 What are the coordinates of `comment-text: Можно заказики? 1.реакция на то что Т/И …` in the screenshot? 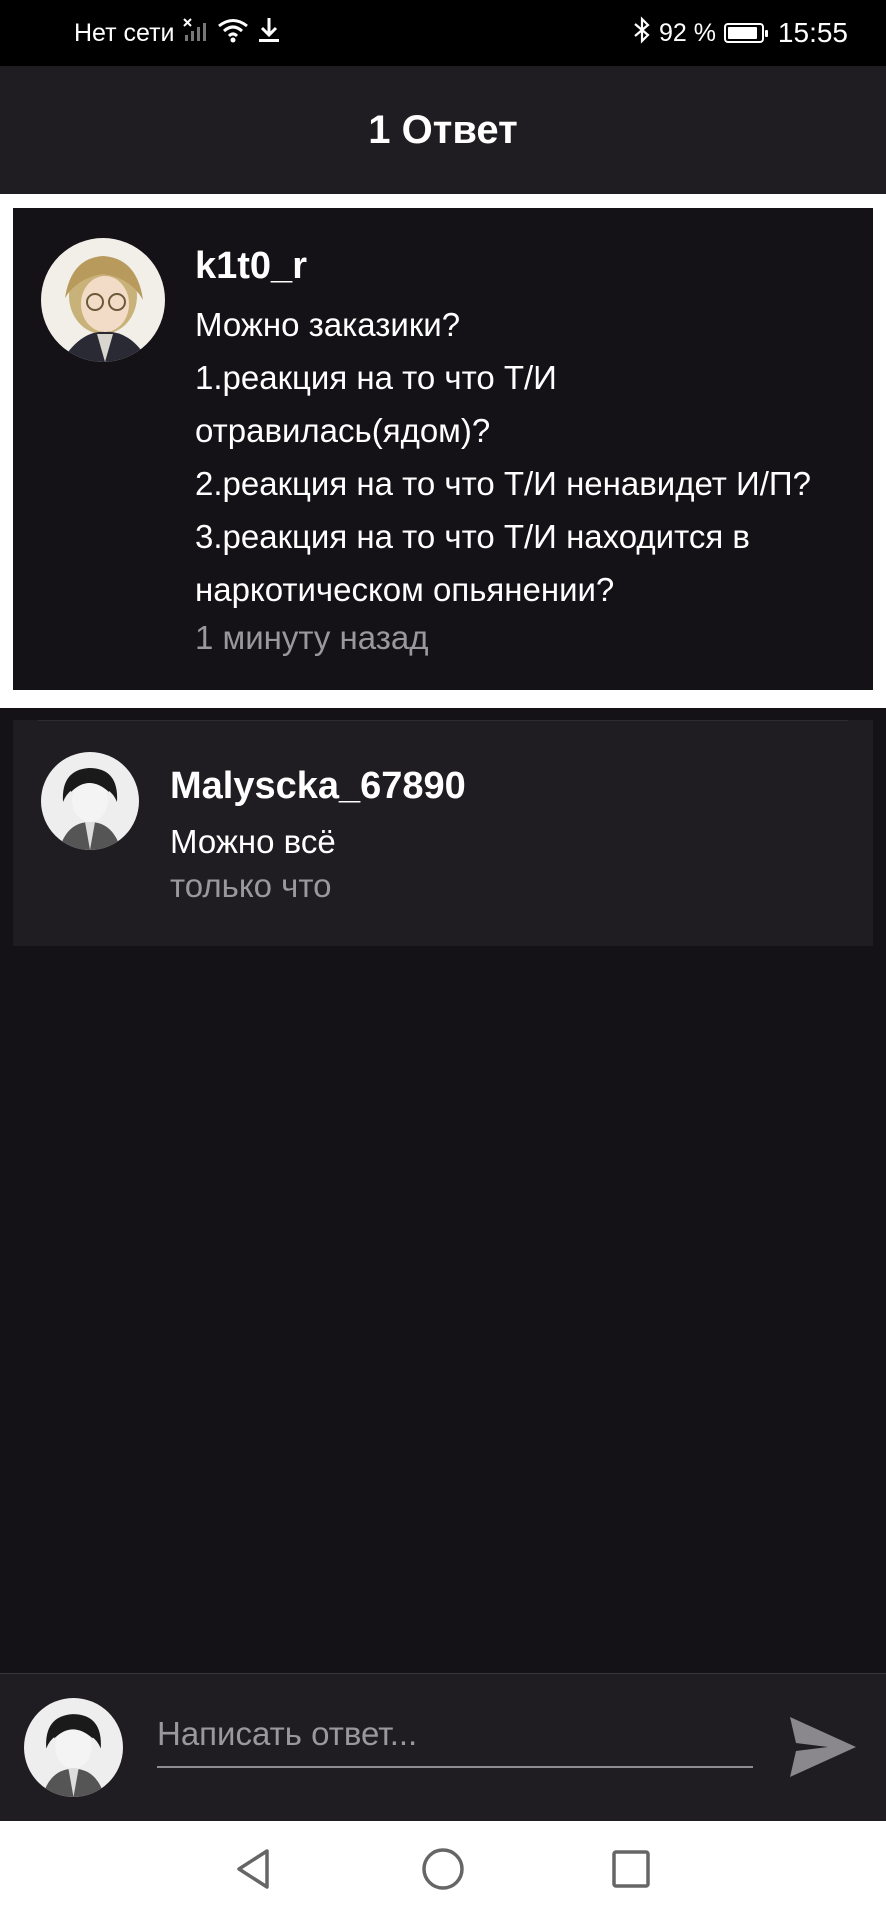 It's located at (530, 457).